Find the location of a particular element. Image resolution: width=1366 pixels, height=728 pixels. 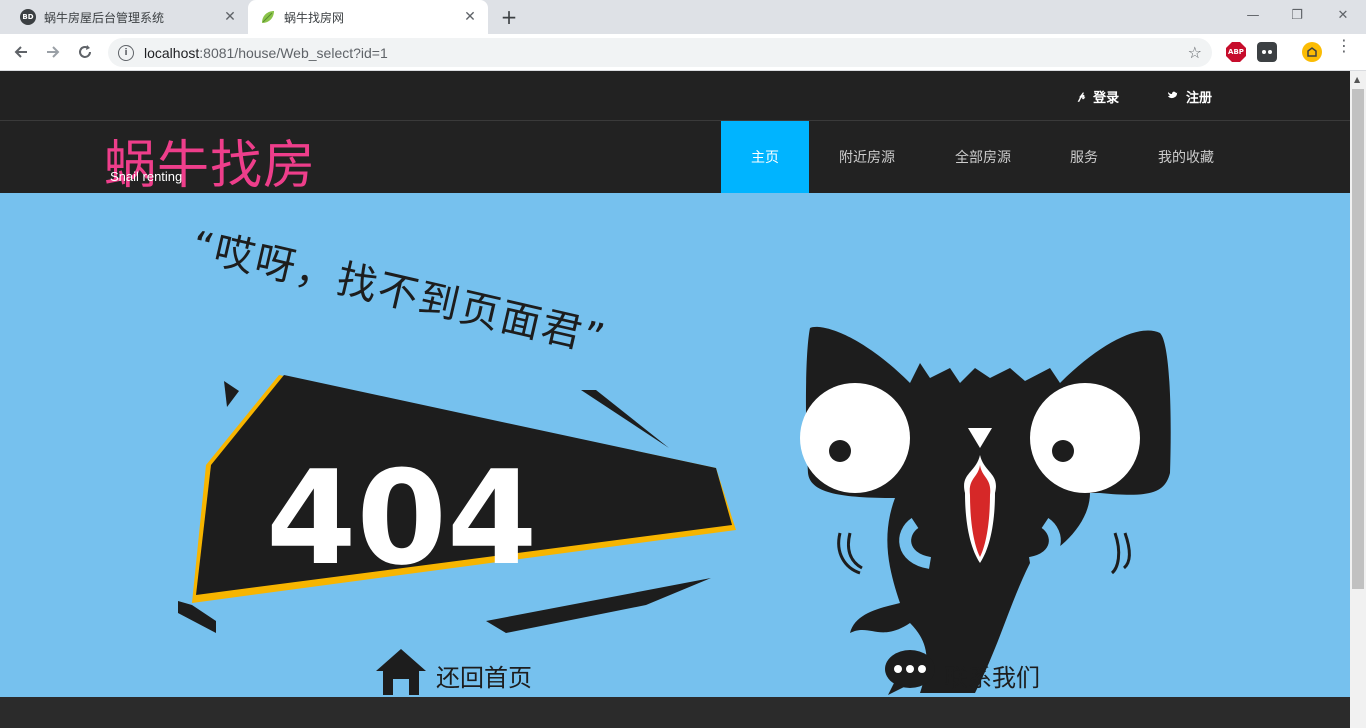

login-link: 𝓅 登录 is located at coordinates (1098, 96).